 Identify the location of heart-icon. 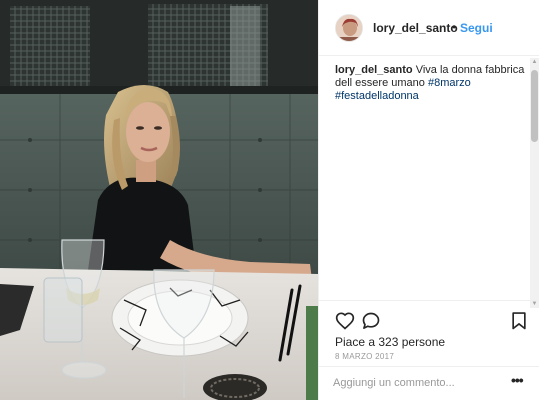
(345, 321).